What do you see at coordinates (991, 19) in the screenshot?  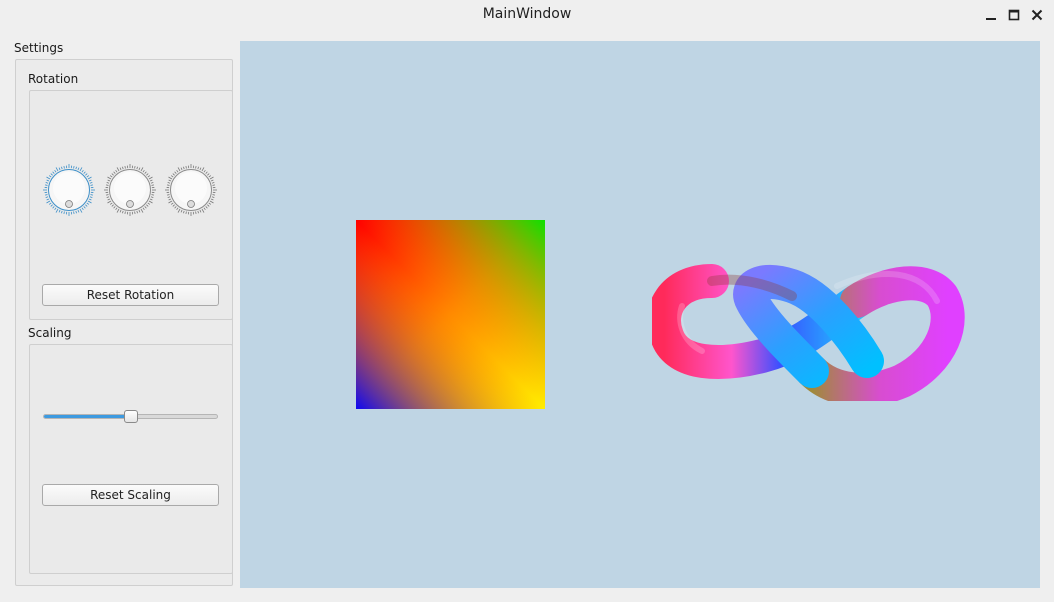 I see `minimize-icon` at bounding box center [991, 19].